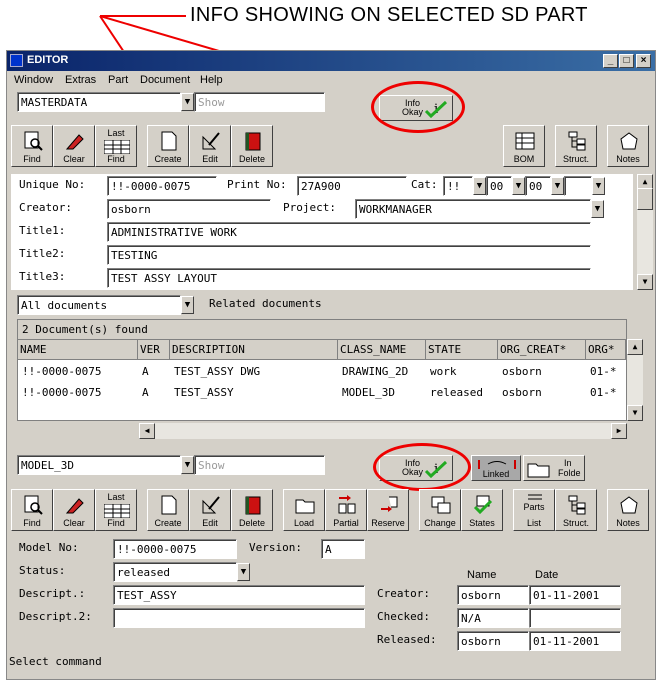 The image size is (664, 684). Describe the element at coordinates (575, 641) in the screenshot. I see `released-date-field: 01-11-2001` at that location.